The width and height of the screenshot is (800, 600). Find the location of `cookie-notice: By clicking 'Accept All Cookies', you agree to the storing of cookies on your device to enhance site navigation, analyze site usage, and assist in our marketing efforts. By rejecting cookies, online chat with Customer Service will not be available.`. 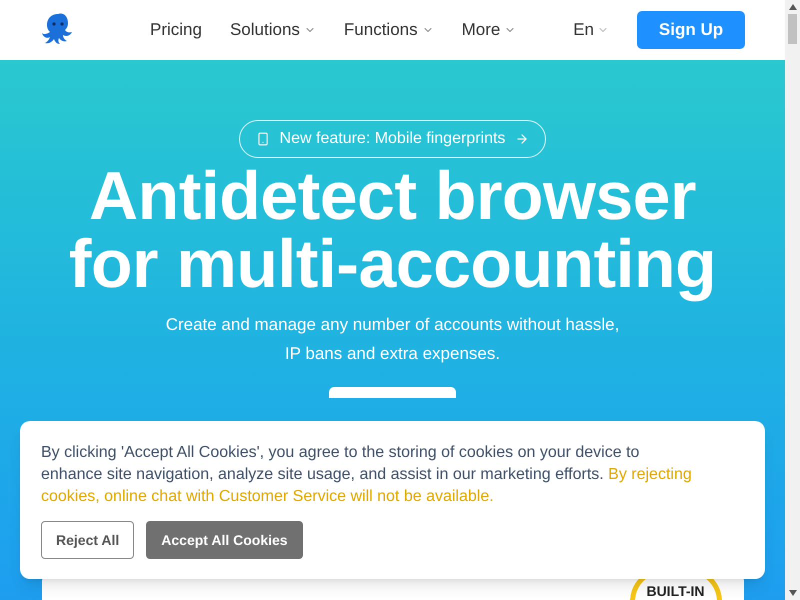

cookie-notice: By clicking 'Accept All Cookies', you agree to the storing of cookies on your device to enhance site navigation, analyze site usage, and assist in our marketing efforts. By rejecting cookies, online chat with Customer Service will not be available. is located at coordinates (367, 475).